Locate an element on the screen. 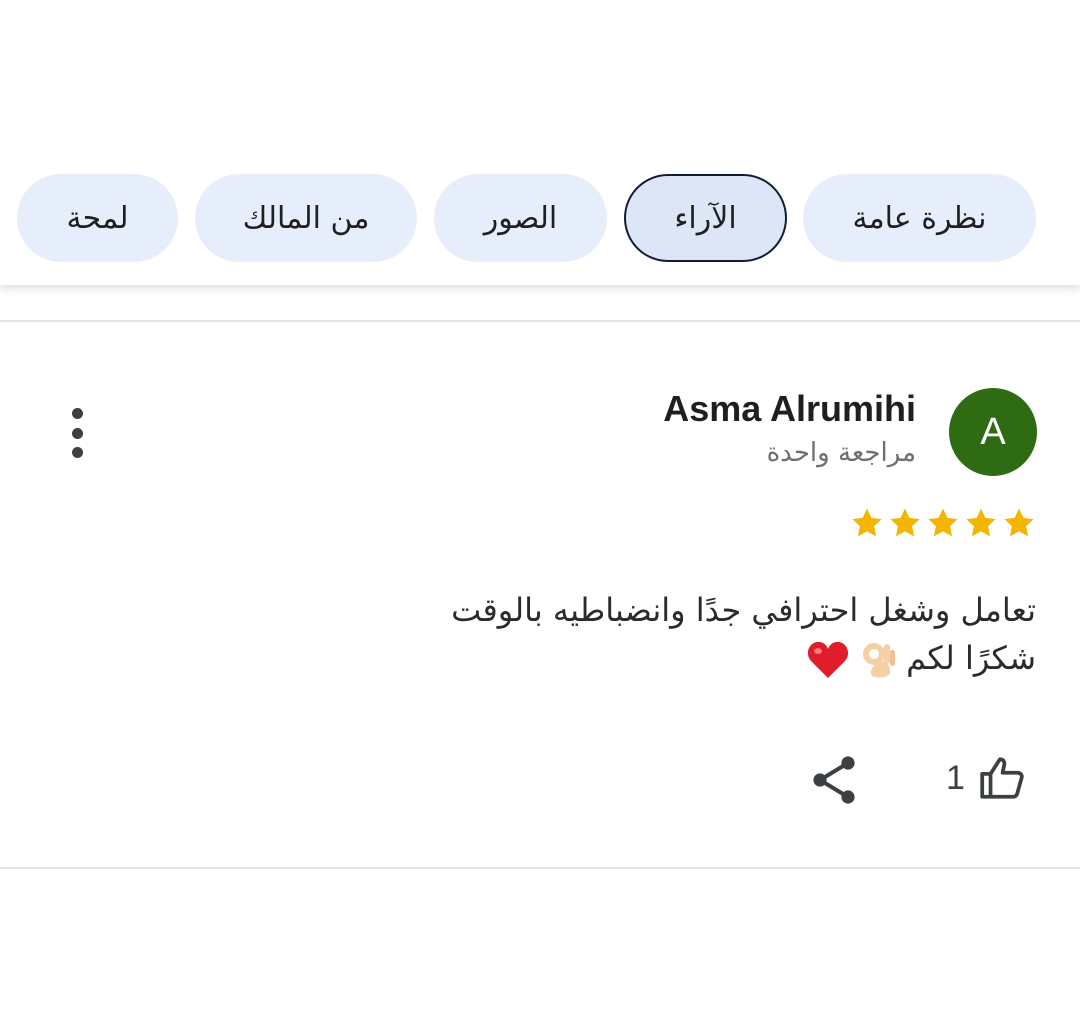 This screenshot has width=1080, height=1031. tab-from-owner: من المالك is located at coordinates (306, 218).